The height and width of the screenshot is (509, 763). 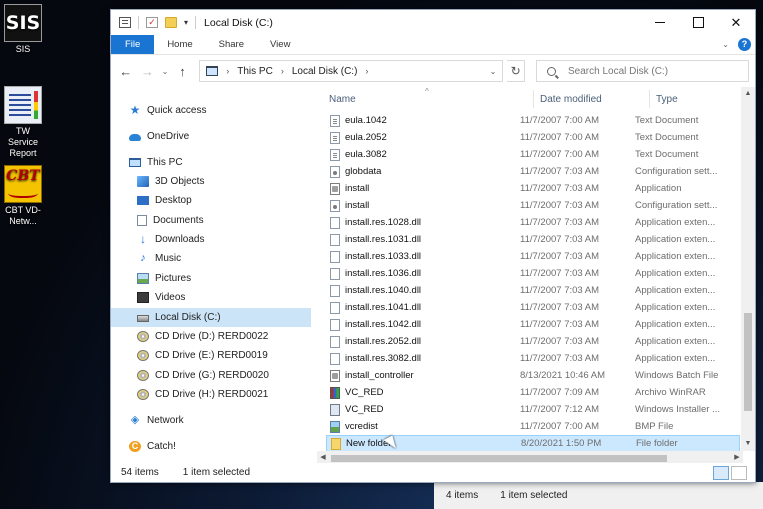 What do you see at coordinates (202, 355) in the screenshot?
I see `sidebar-item-cd-drive-e: CD Drive (E:) RERD0019` at bounding box center [202, 355].